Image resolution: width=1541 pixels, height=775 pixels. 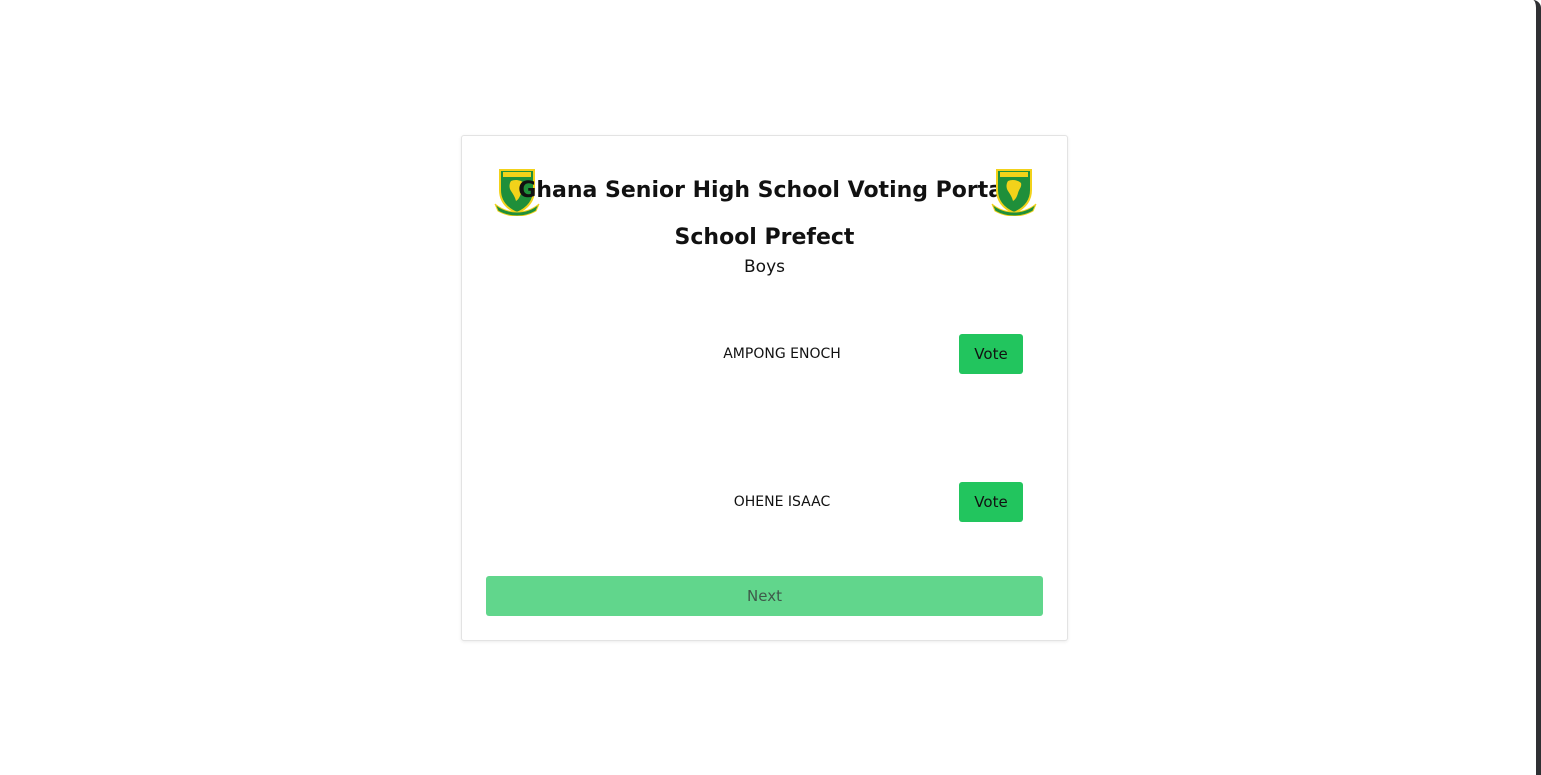 I want to click on portal-header: Ghana Senior High School Voting Portal, so click(x=764, y=191).